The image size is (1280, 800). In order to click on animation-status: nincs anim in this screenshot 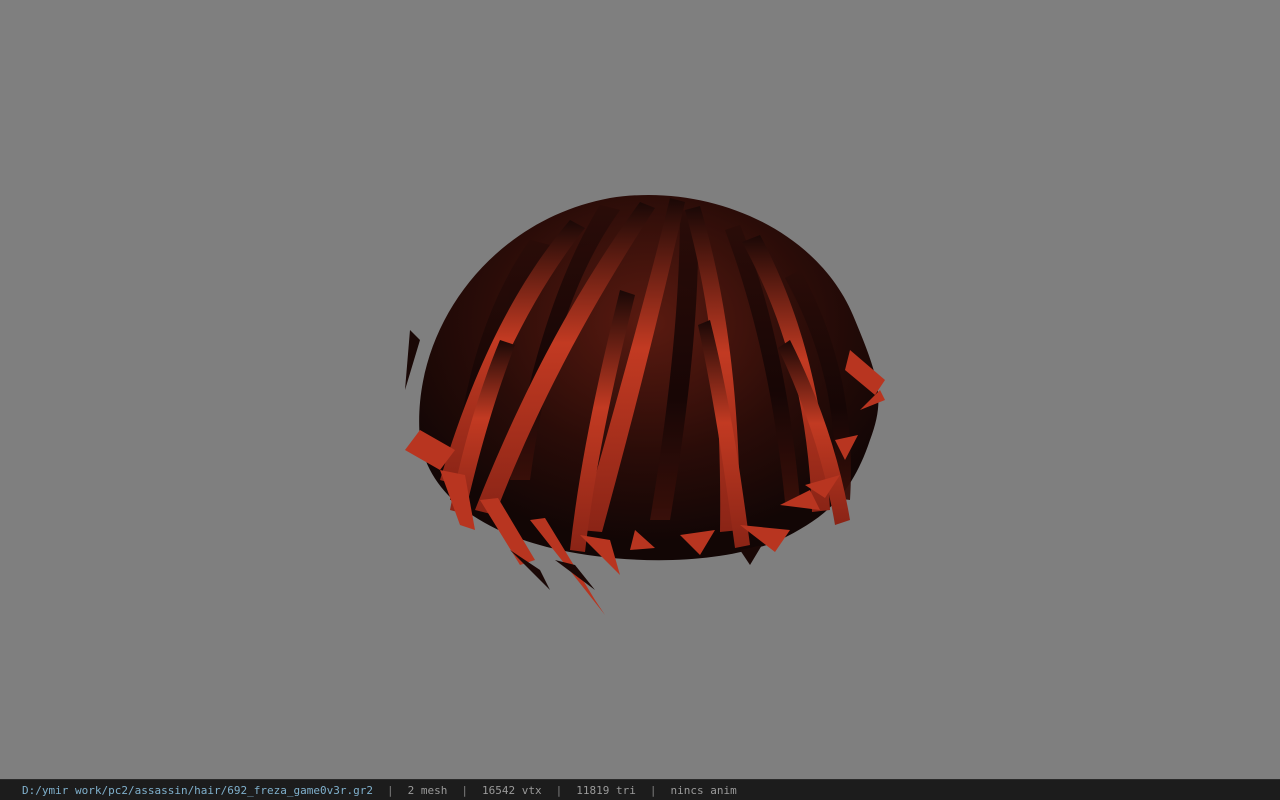, I will do `click(703, 790)`.